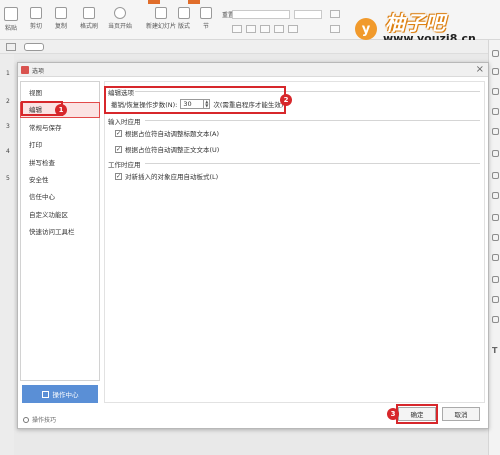 The width and height of the screenshot is (500, 455). What do you see at coordinates (60, 145) in the screenshot?
I see `nav-item-print: 打印` at bounding box center [60, 145].